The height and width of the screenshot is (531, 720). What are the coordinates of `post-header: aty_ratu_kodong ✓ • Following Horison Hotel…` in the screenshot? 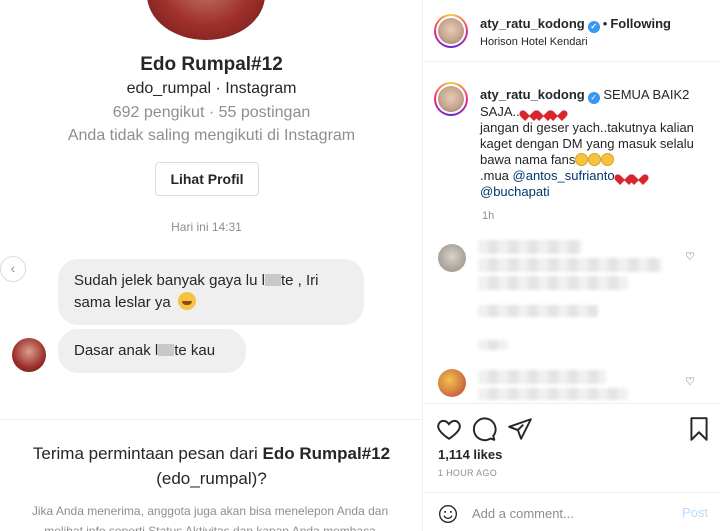 It's located at (572, 31).